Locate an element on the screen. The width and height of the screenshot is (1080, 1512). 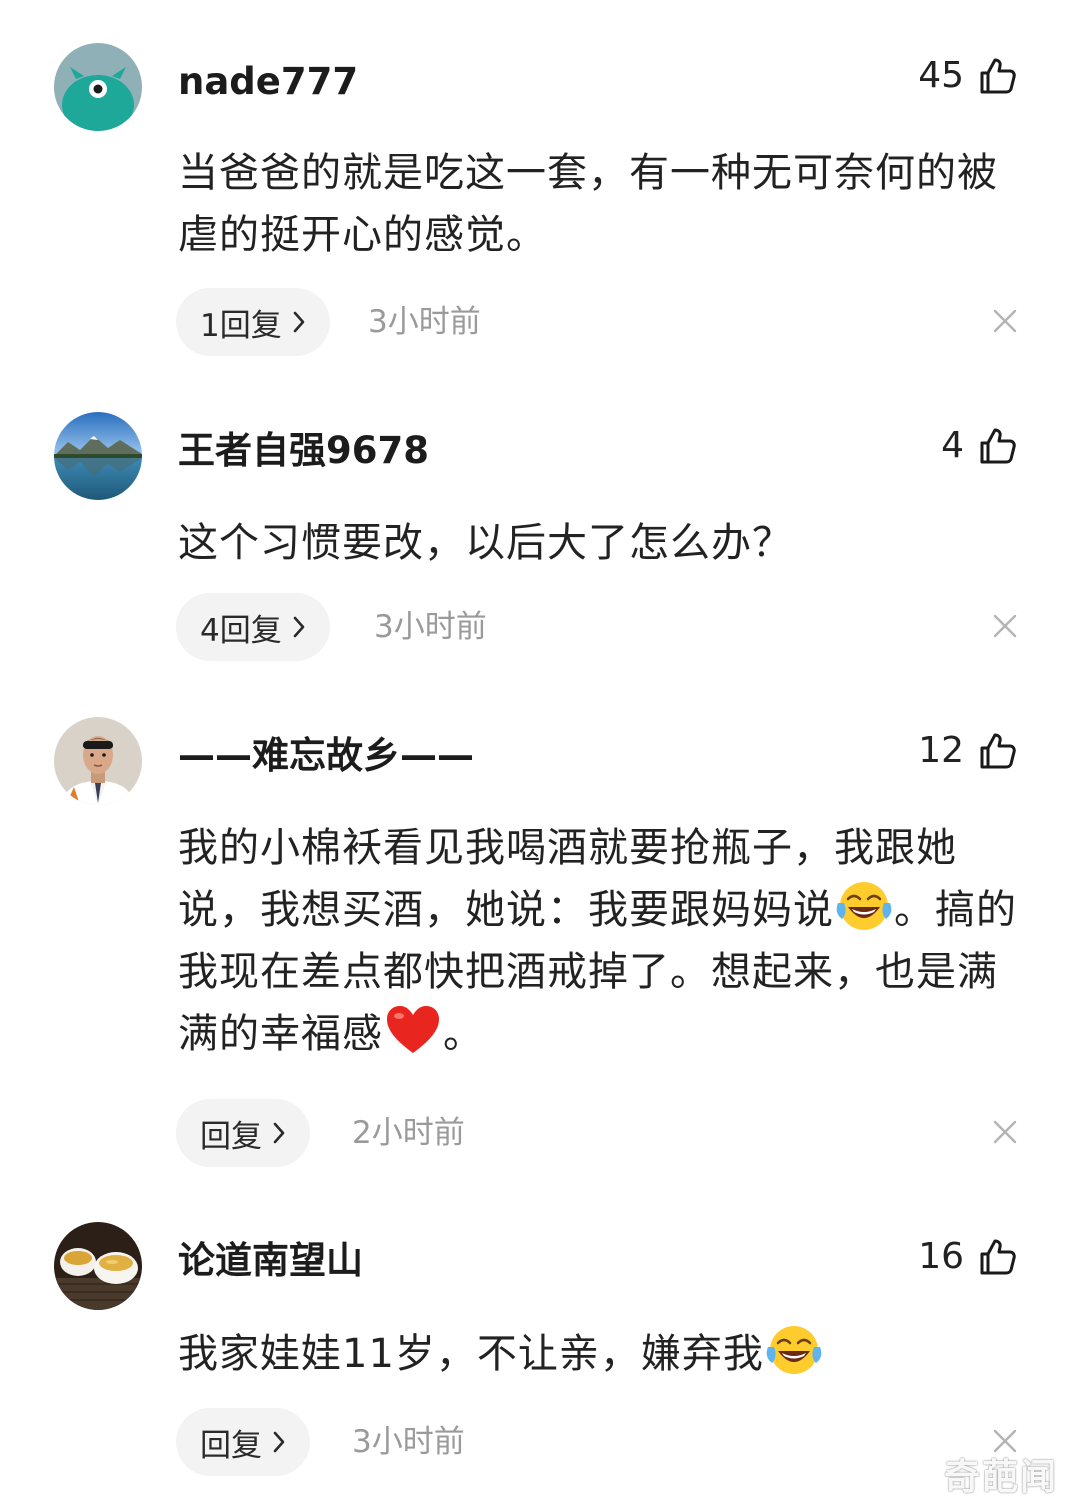
comment-time: 3小时前 is located at coordinates (408, 1442).